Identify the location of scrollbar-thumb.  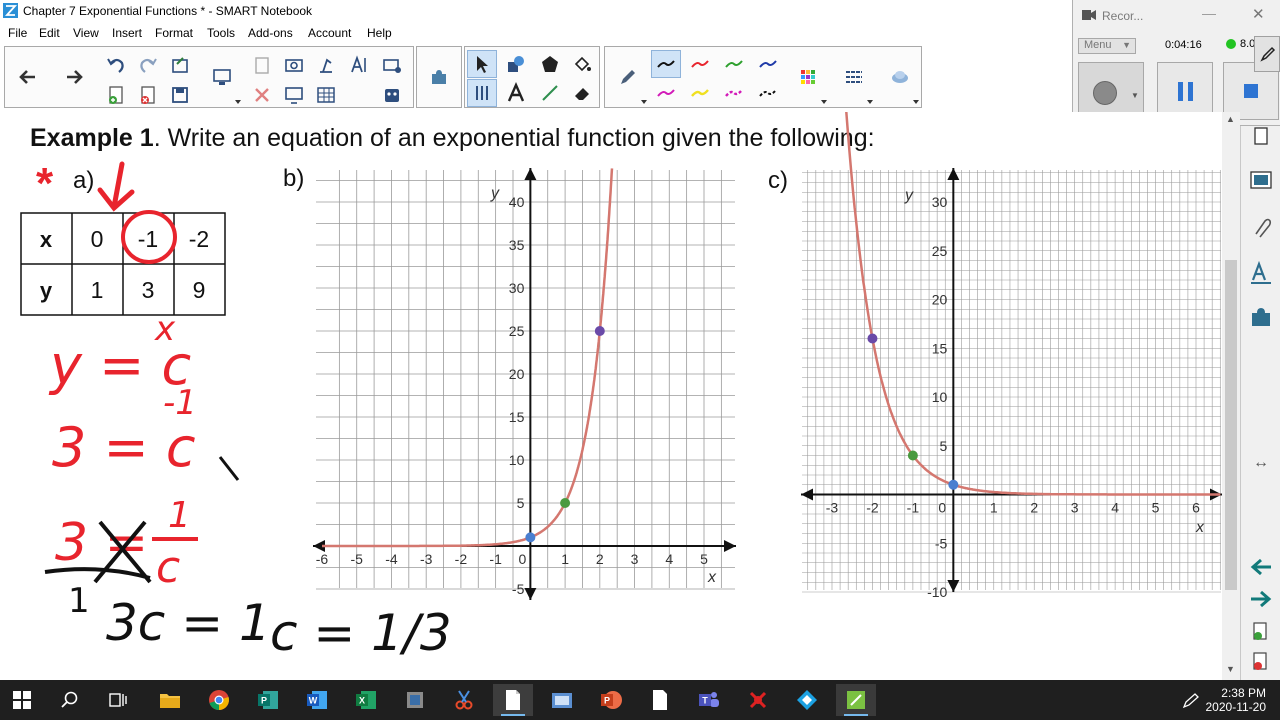
(1231, 425).